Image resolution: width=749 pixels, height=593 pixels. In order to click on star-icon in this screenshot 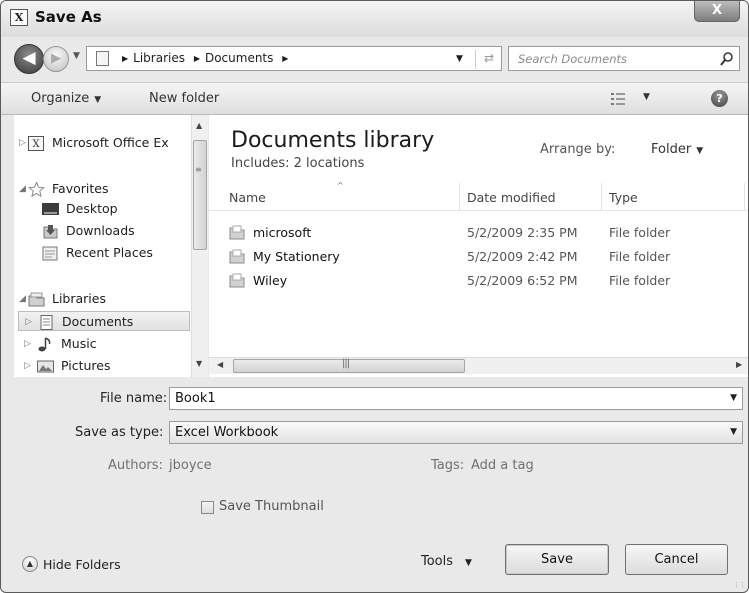, I will do `click(36, 189)`.